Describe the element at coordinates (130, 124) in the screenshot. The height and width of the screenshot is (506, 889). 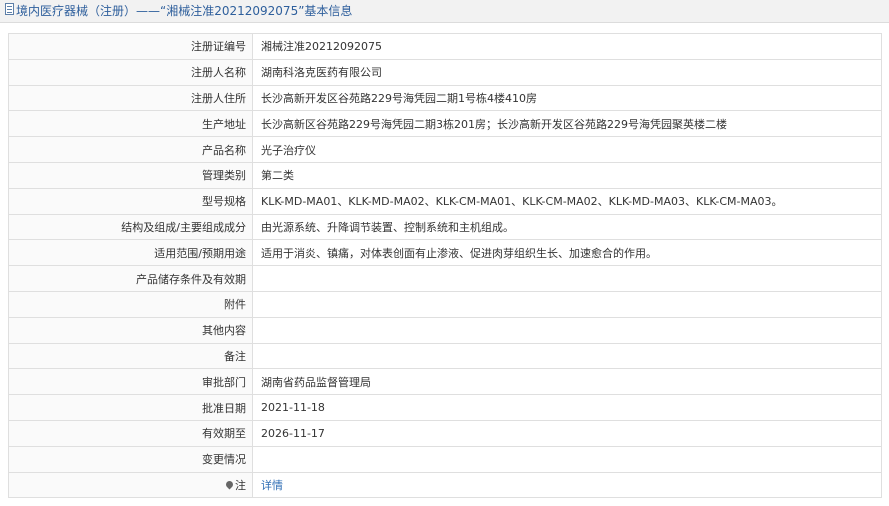
I see `field-label: 生产地址` at that location.